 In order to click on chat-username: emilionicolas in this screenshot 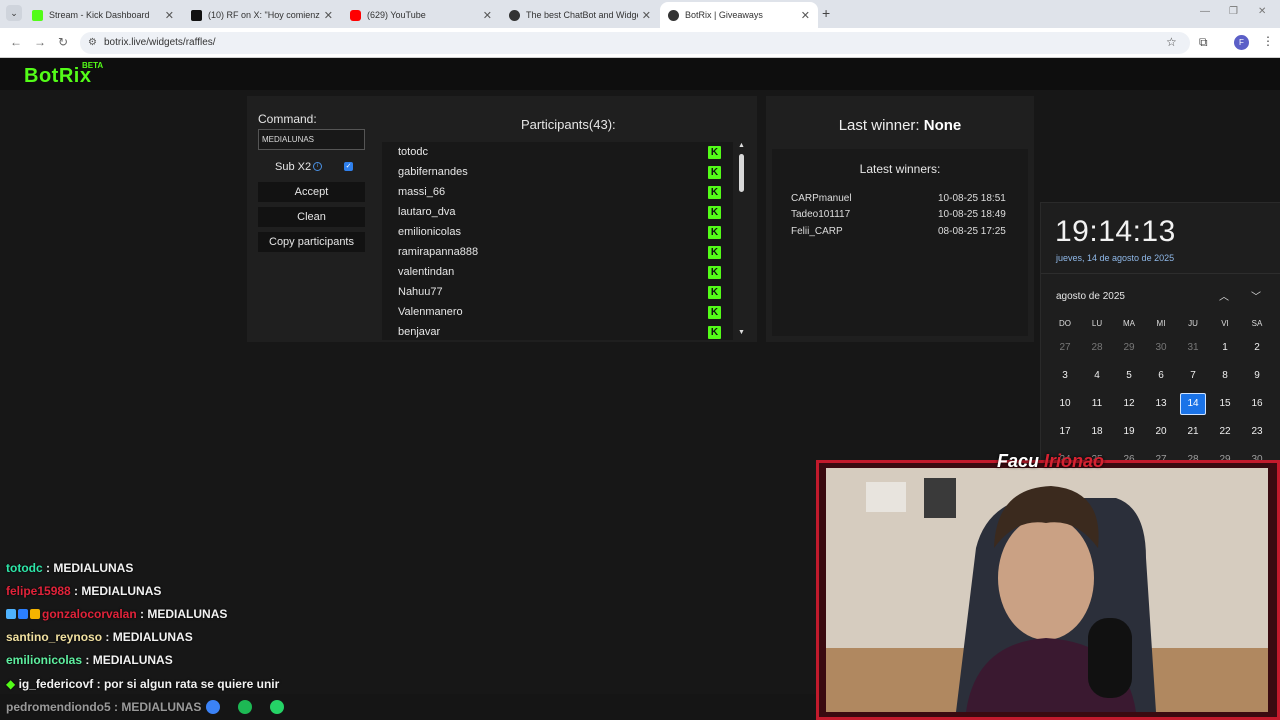, I will do `click(44, 660)`.